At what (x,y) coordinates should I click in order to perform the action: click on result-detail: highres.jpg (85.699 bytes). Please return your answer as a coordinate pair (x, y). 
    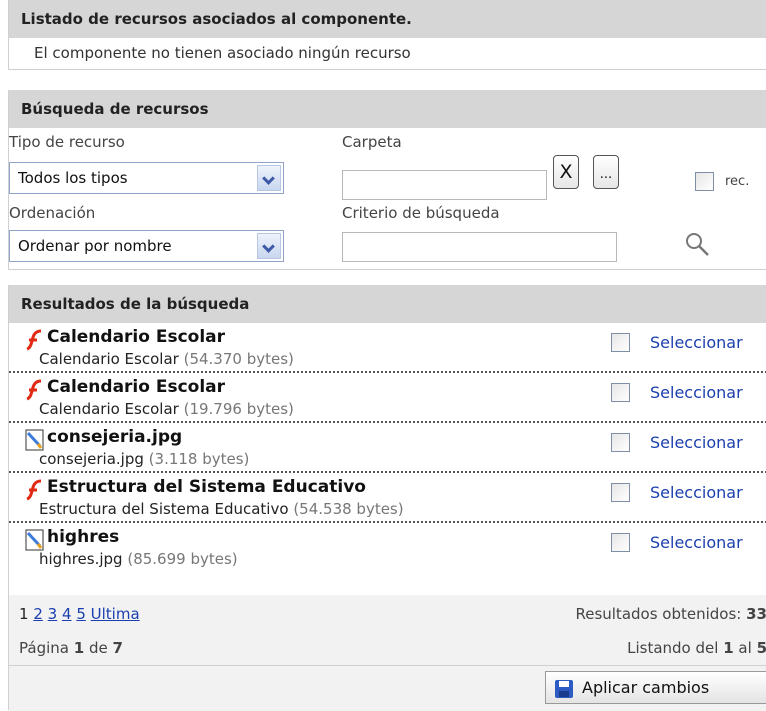
    Looking at the image, I should click on (138, 559).